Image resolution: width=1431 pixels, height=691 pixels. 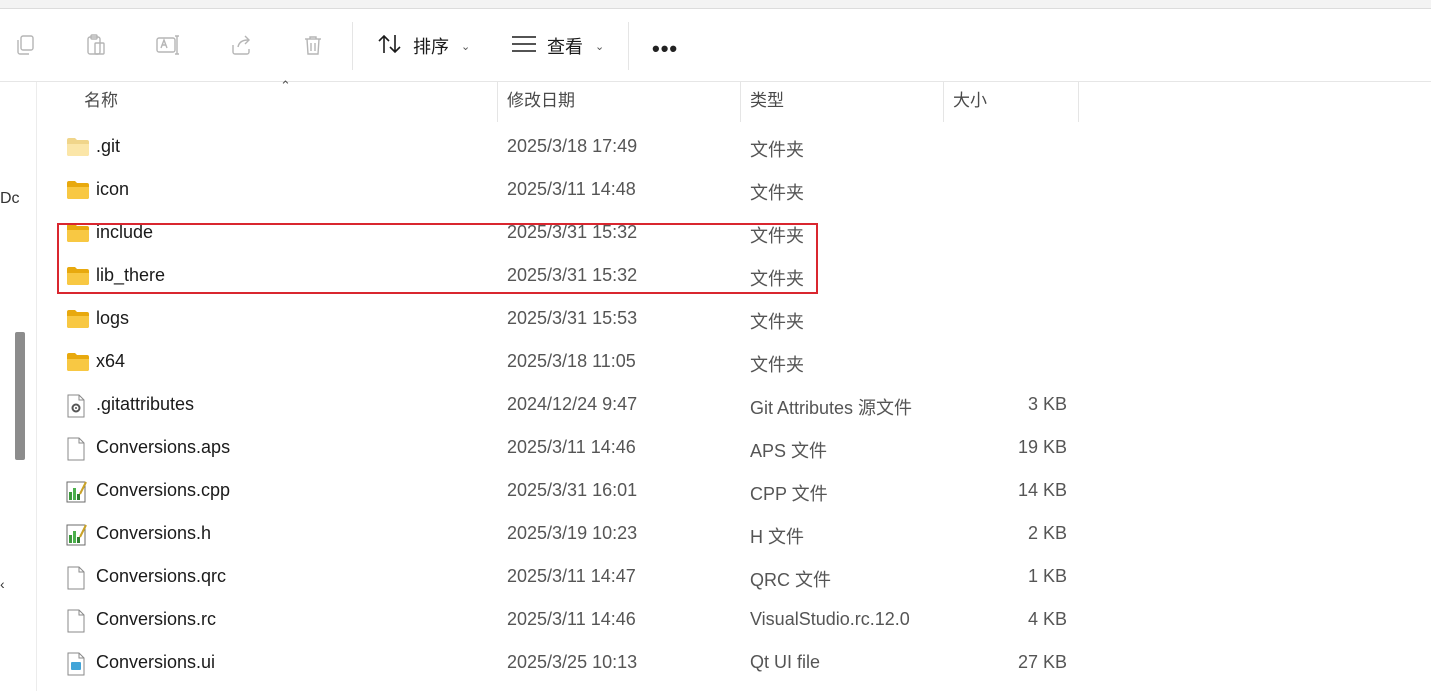 What do you see at coordinates (665, 49) in the screenshot?
I see `more-options-button: •••` at bounding box center [665, 49].